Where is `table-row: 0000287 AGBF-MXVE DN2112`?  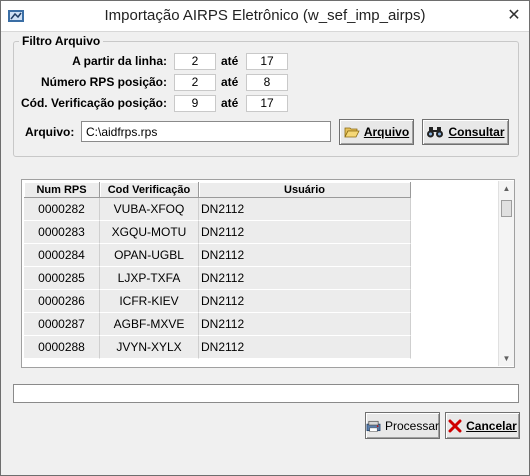
table-row: 0000287 AGBF-MXVE DN2112 is located at coordinates (217, 324).